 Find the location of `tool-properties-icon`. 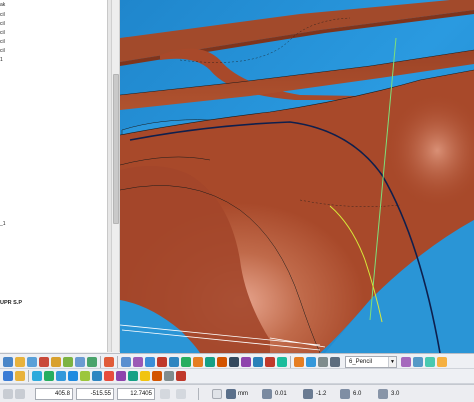

tool-properties-icon is located at coordinates (442, 362).